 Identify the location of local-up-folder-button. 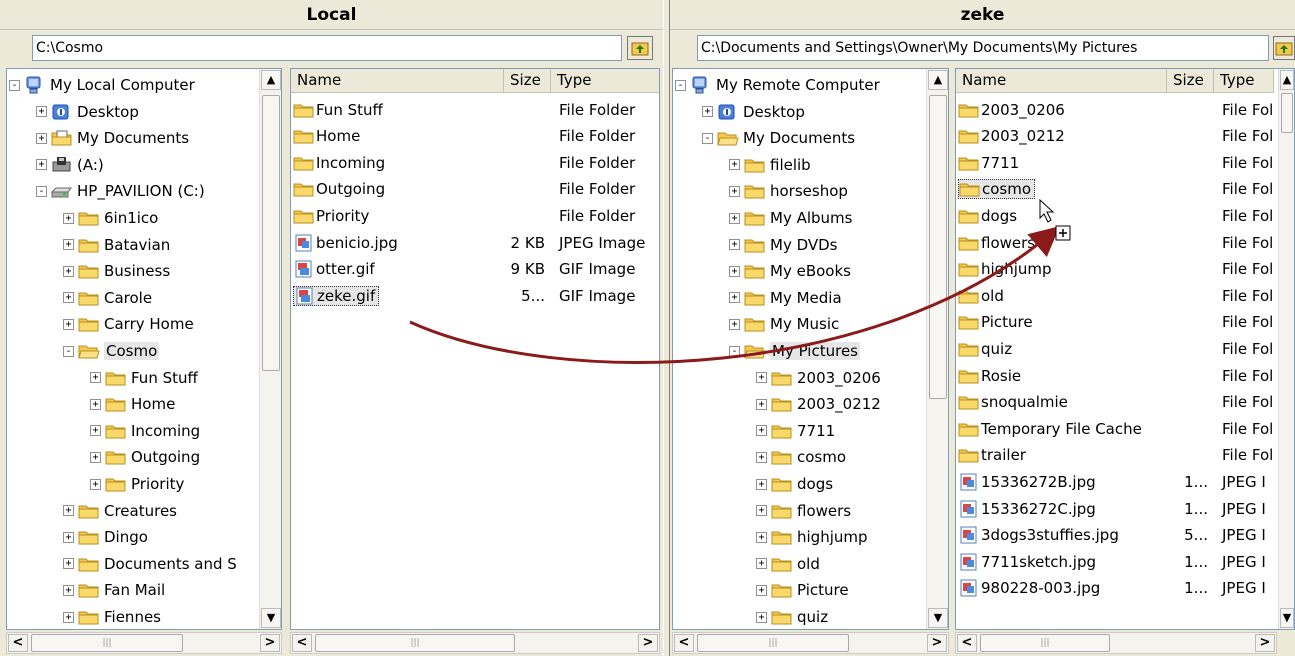
(640, 48).